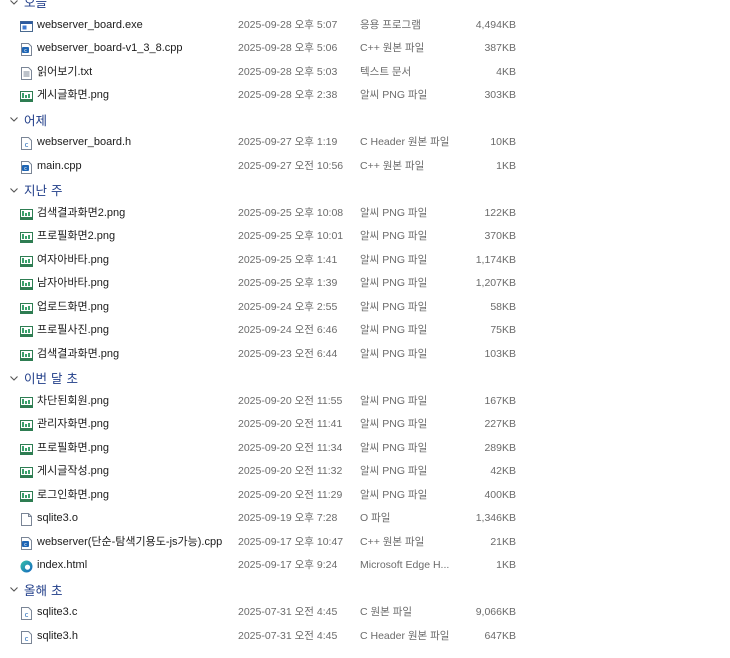 The width and height of the screenshot is (730, 658). I want to click on file-name: sqlite3.c, so click(57, 612).